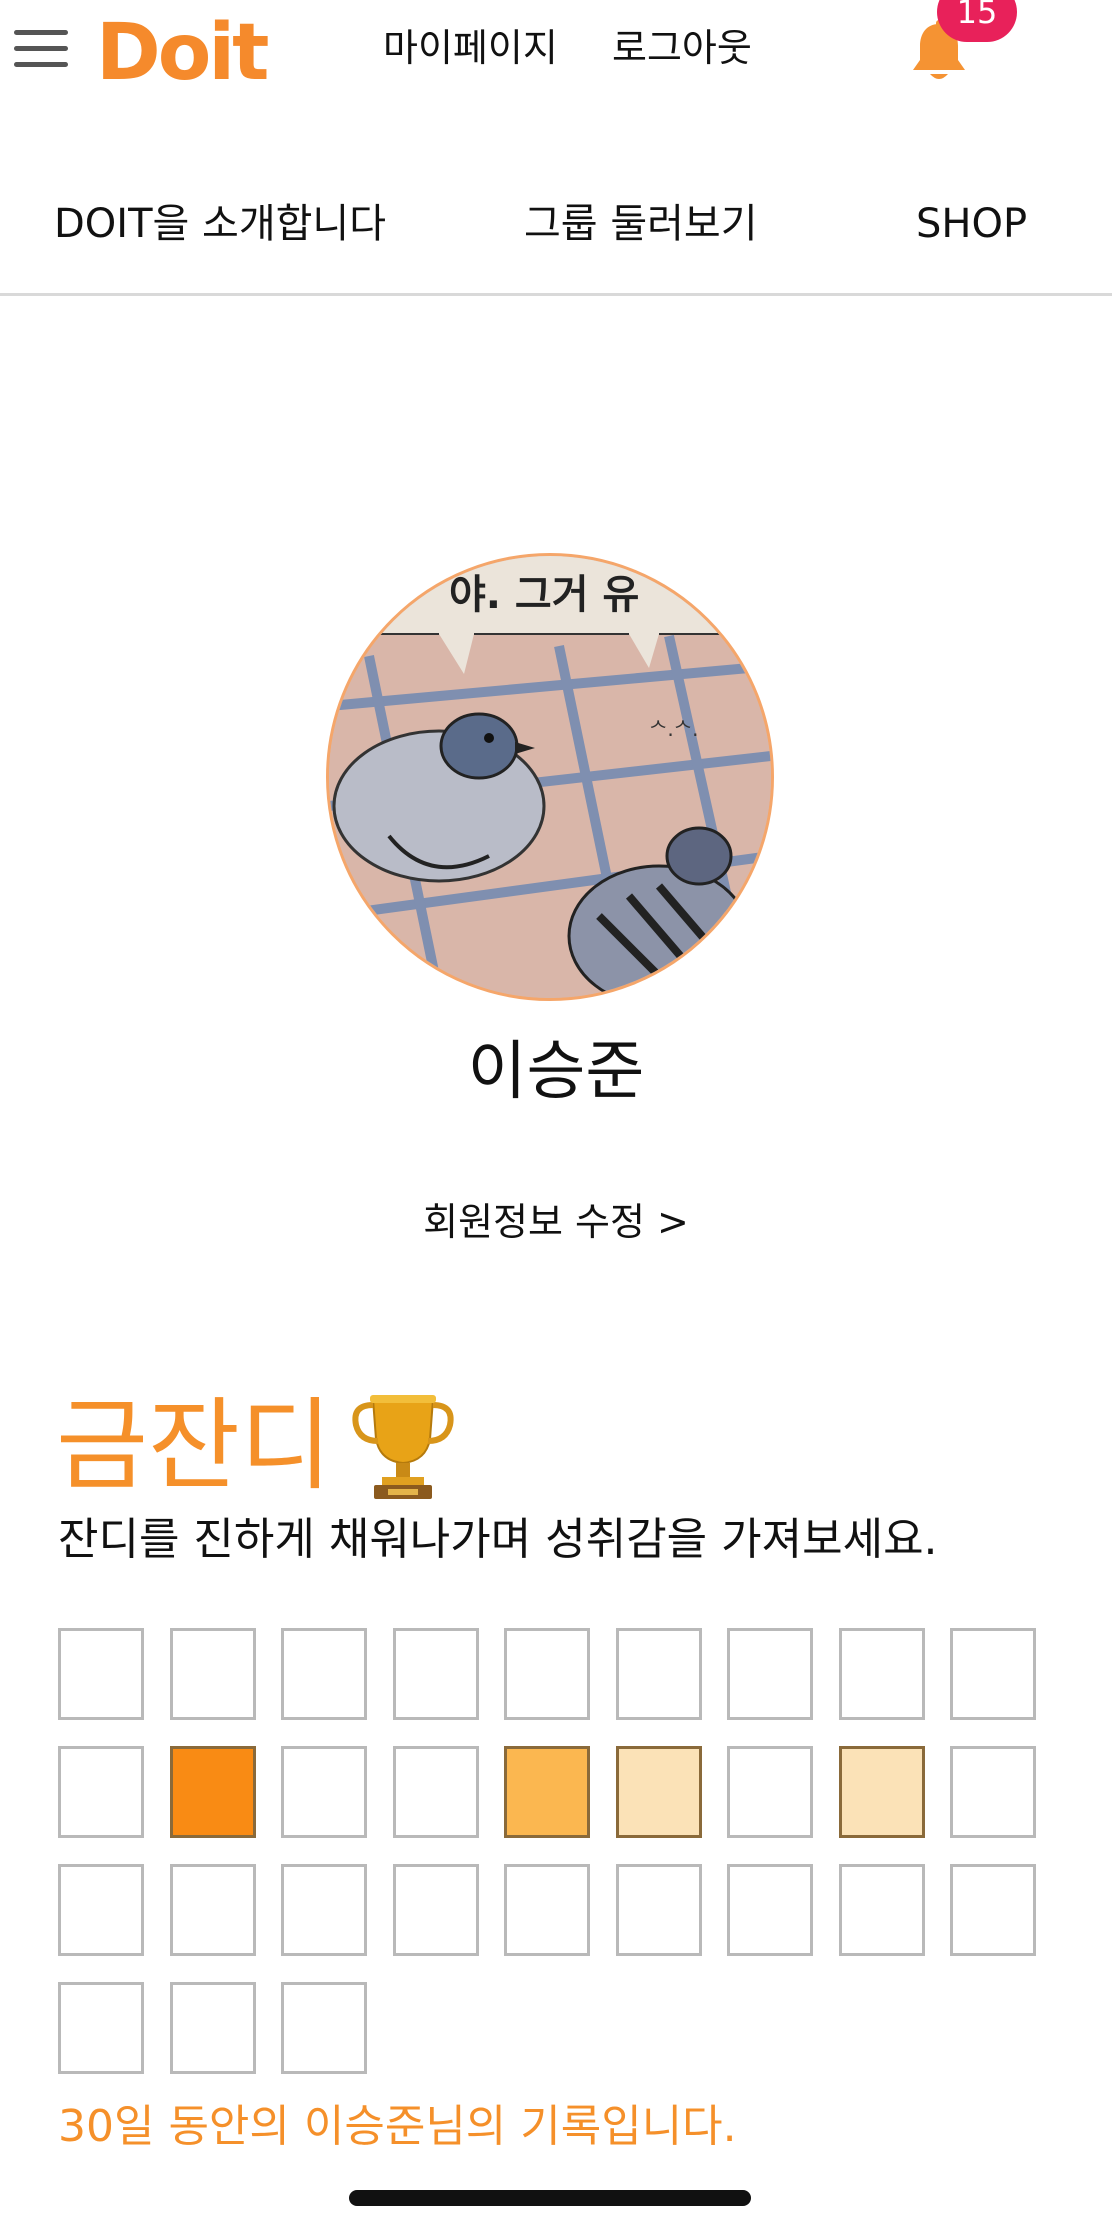  I want to click on edit-profile-link: 회원정보 수정 >, so click(556, 1222).